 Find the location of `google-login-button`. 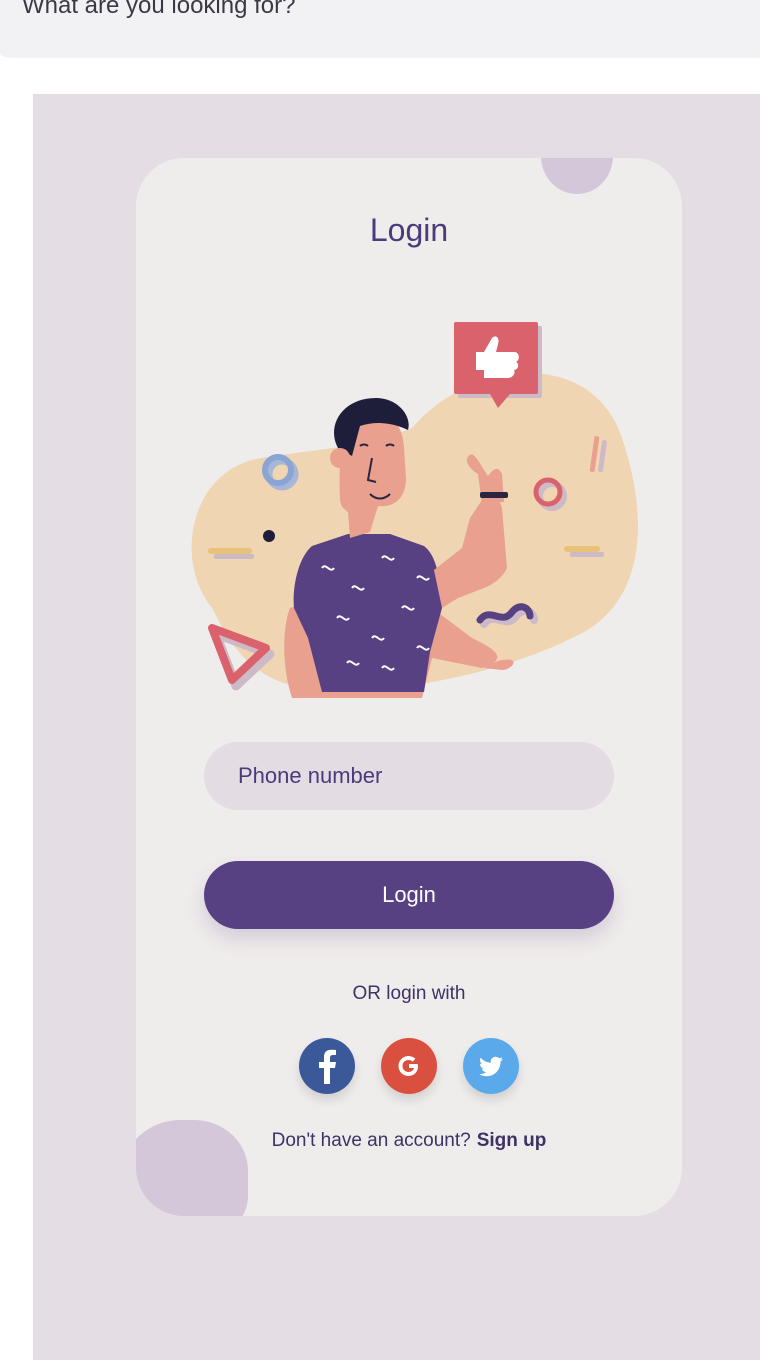

google-login-button is located at coordinates (409, 1066).